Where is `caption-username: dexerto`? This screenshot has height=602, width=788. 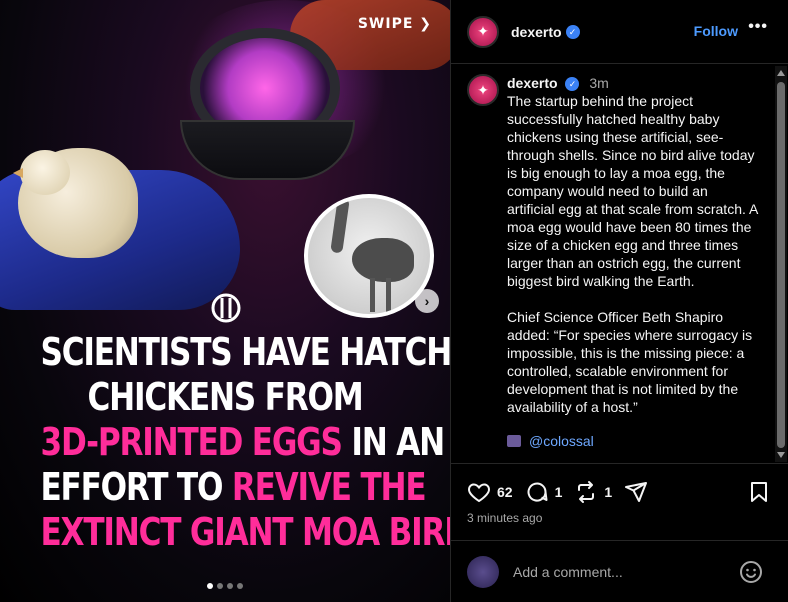
caption-username: dexerto is located at coordinates (532, 83).